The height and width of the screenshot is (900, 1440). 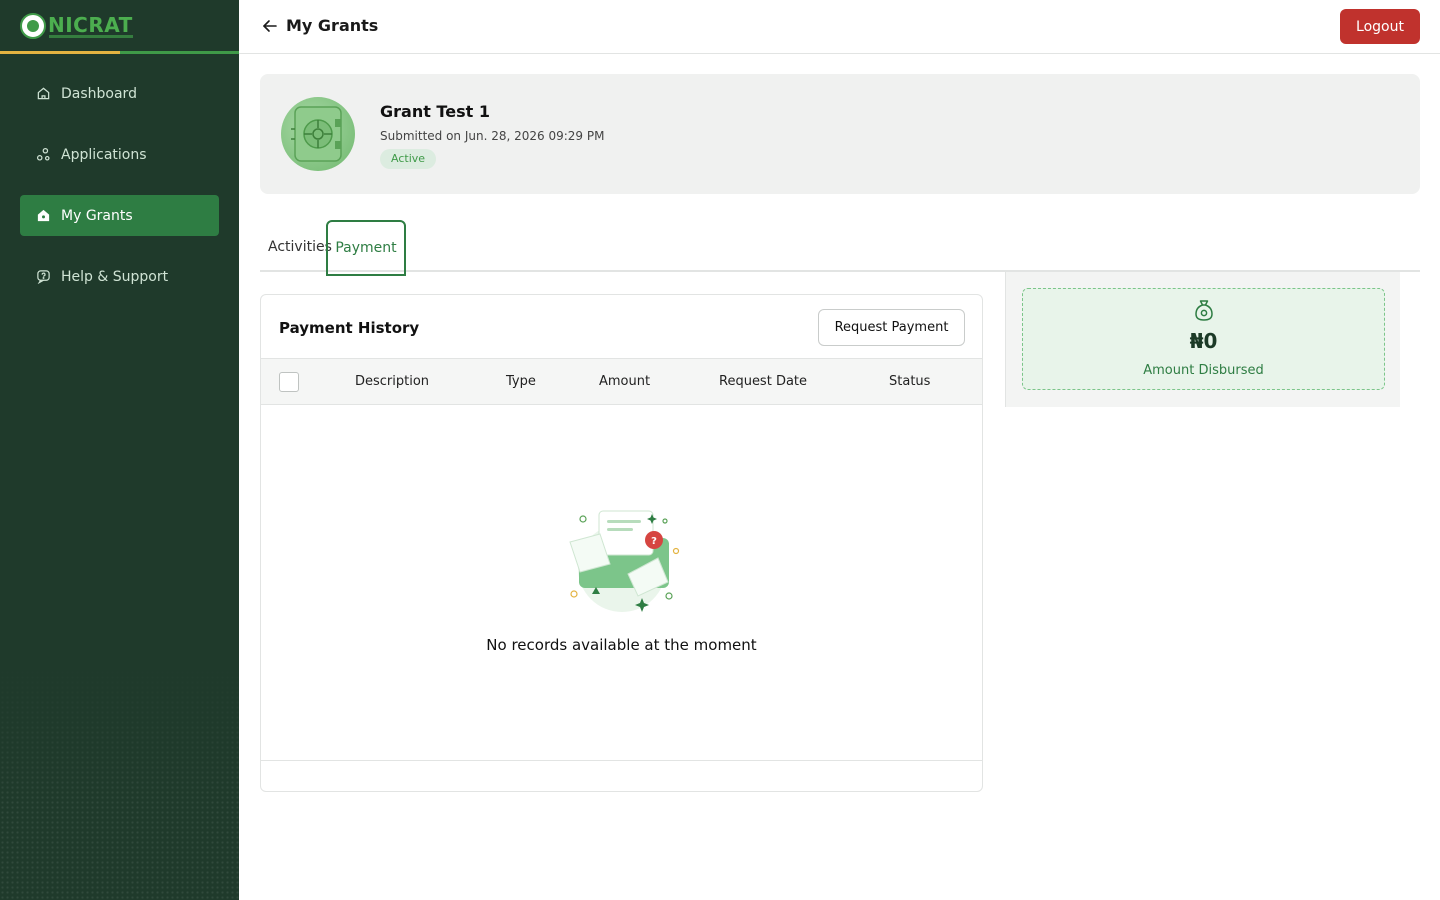 I want to click on logout-button: Logout, so click(x=1380, y=26).